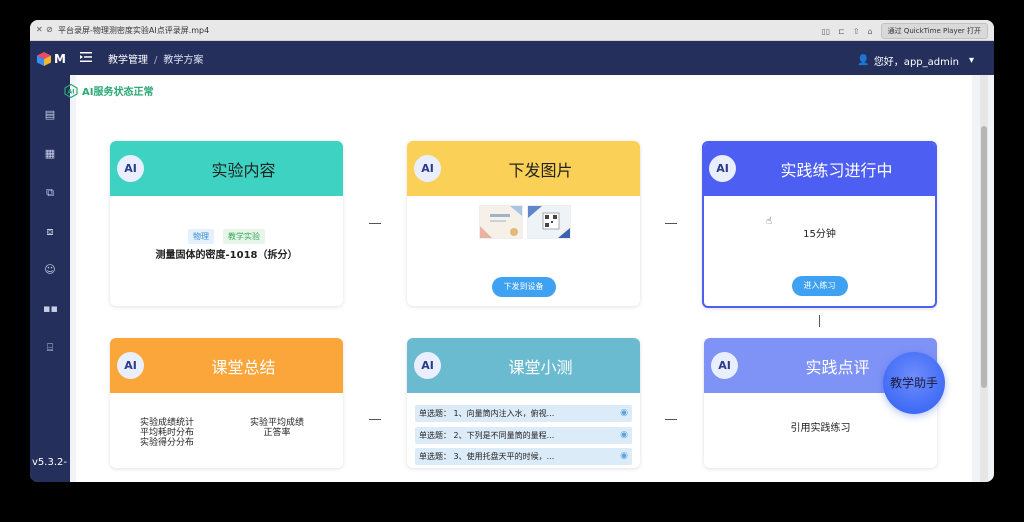 Image resolution: width=1024 pixels, height=522 pixels. I want to click on scrollbar-thumb, so click(984, 257).